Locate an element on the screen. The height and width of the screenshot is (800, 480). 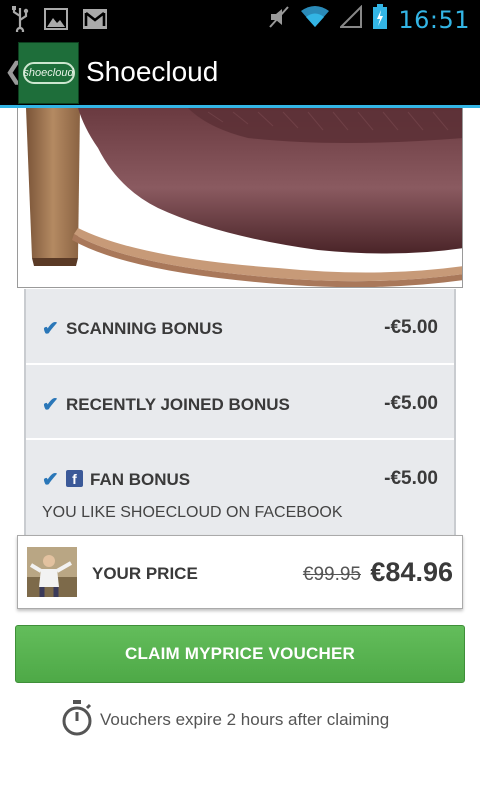
avatar is located at coordinates (52, 572).